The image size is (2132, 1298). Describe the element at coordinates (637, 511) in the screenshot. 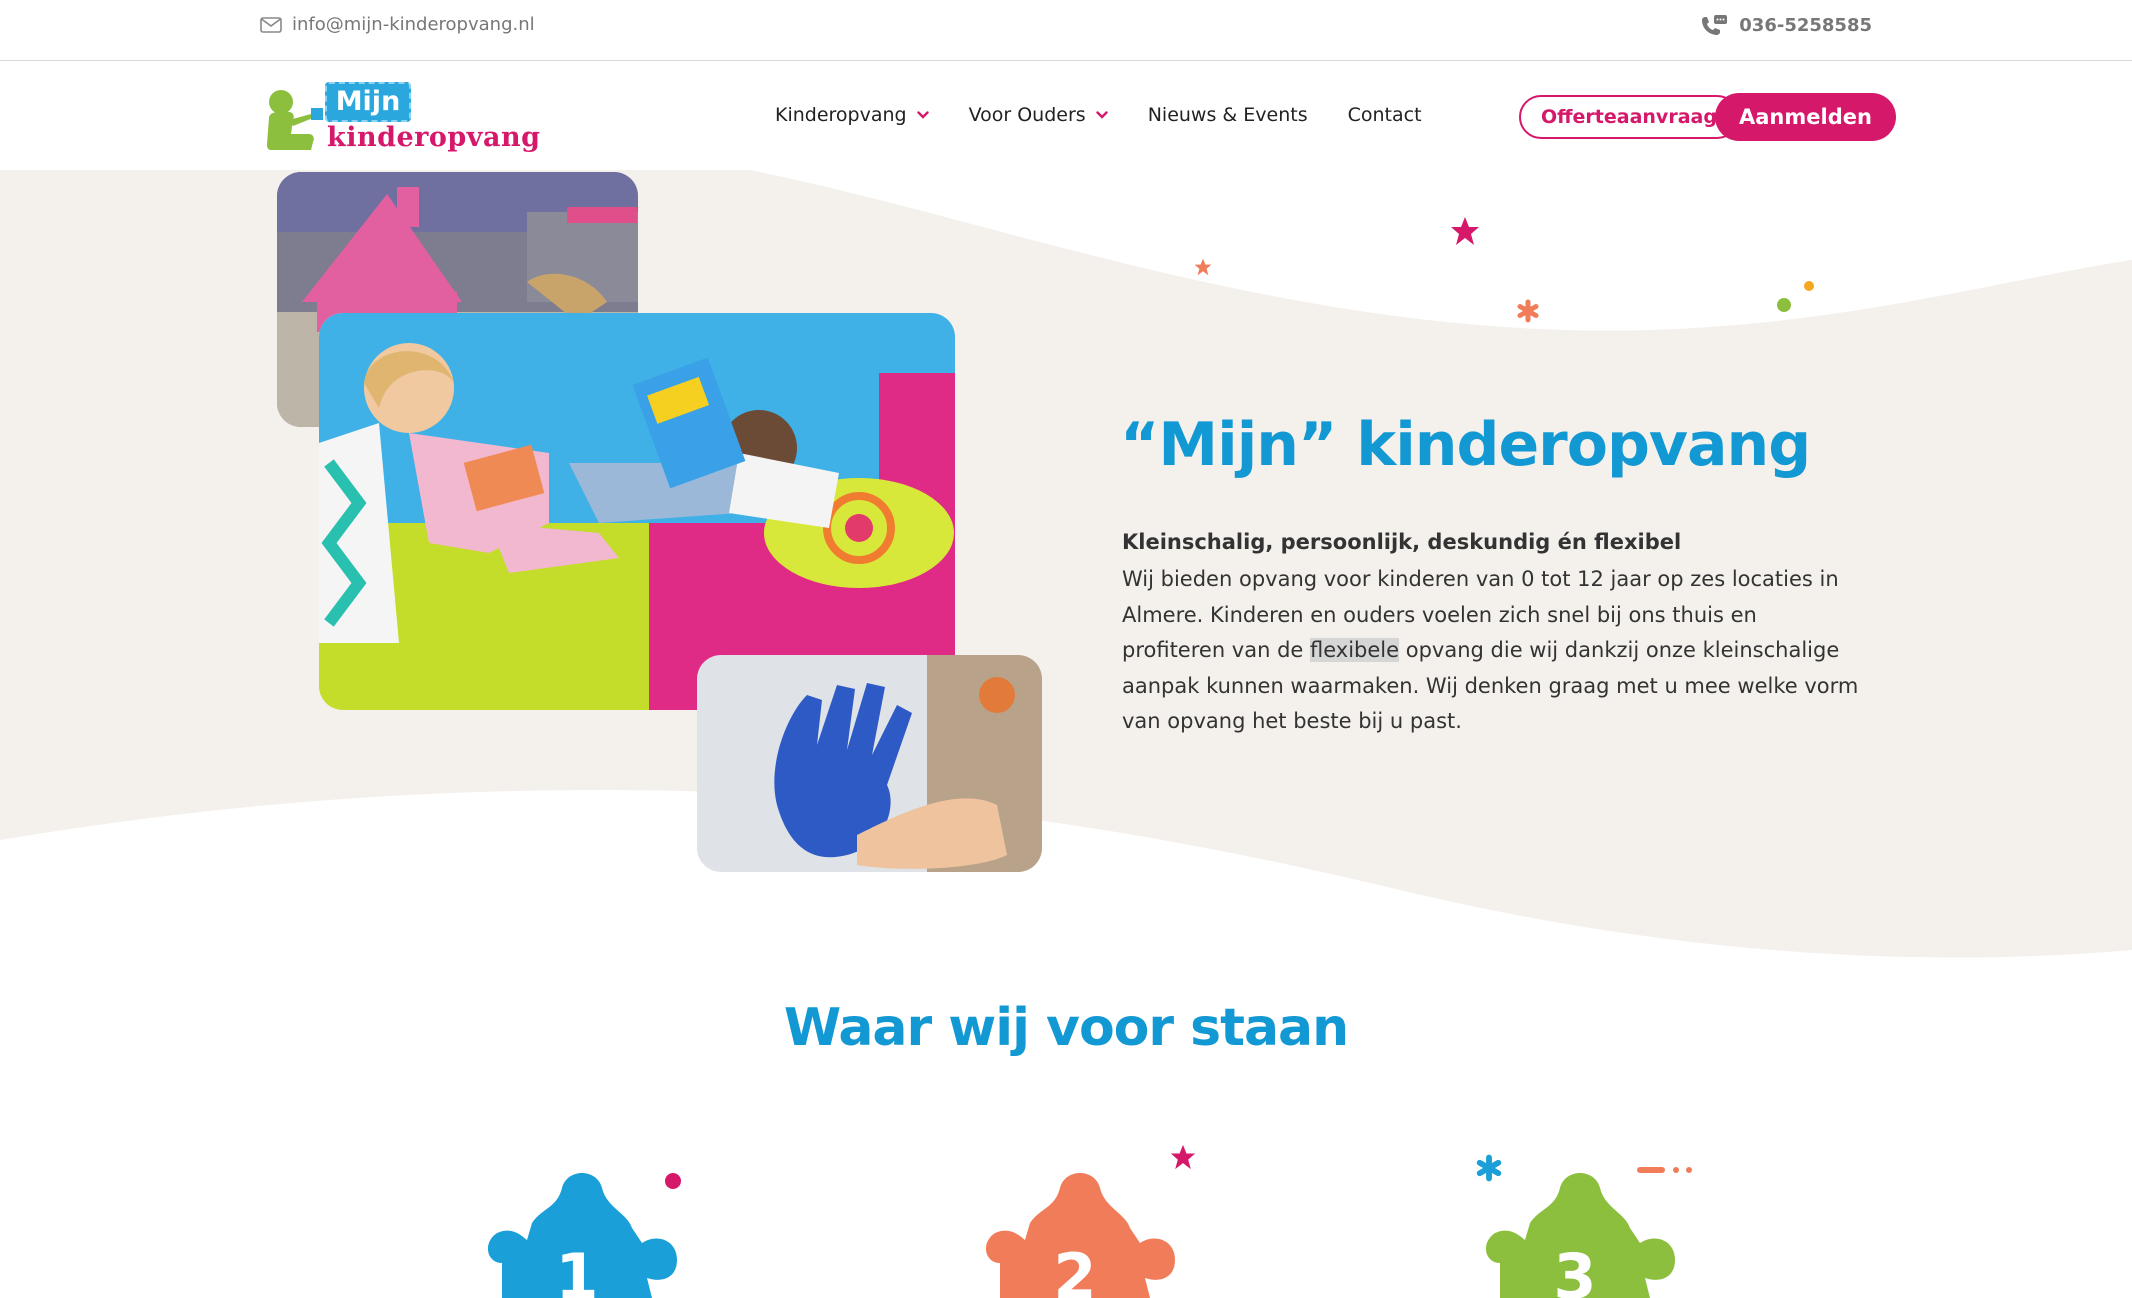

I see `hero-photo-children-reading` at that location.